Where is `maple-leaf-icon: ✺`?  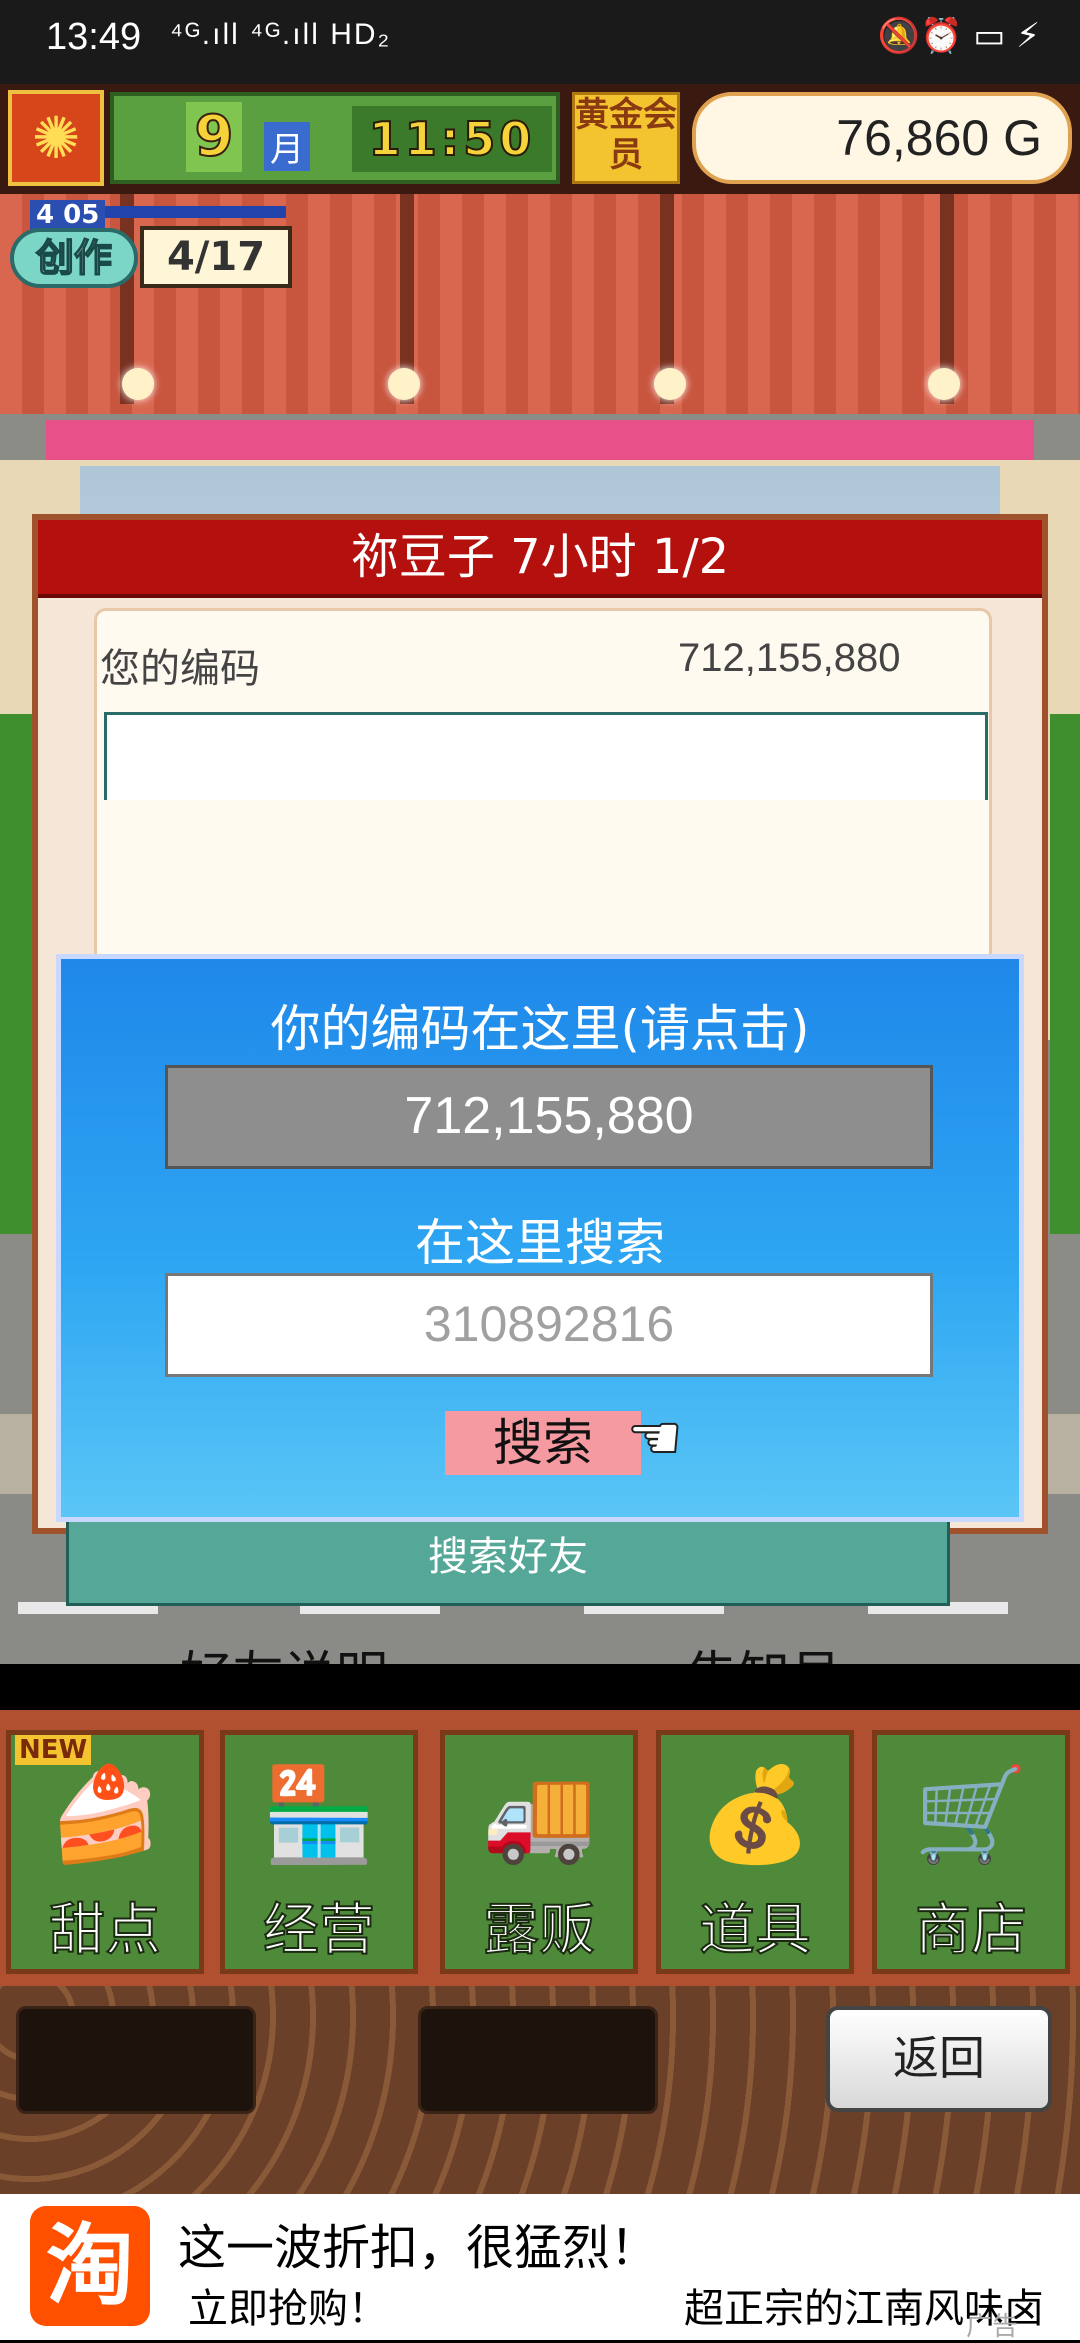
maple-leaf-icon: ✺ is located at coordinates (56, 138).